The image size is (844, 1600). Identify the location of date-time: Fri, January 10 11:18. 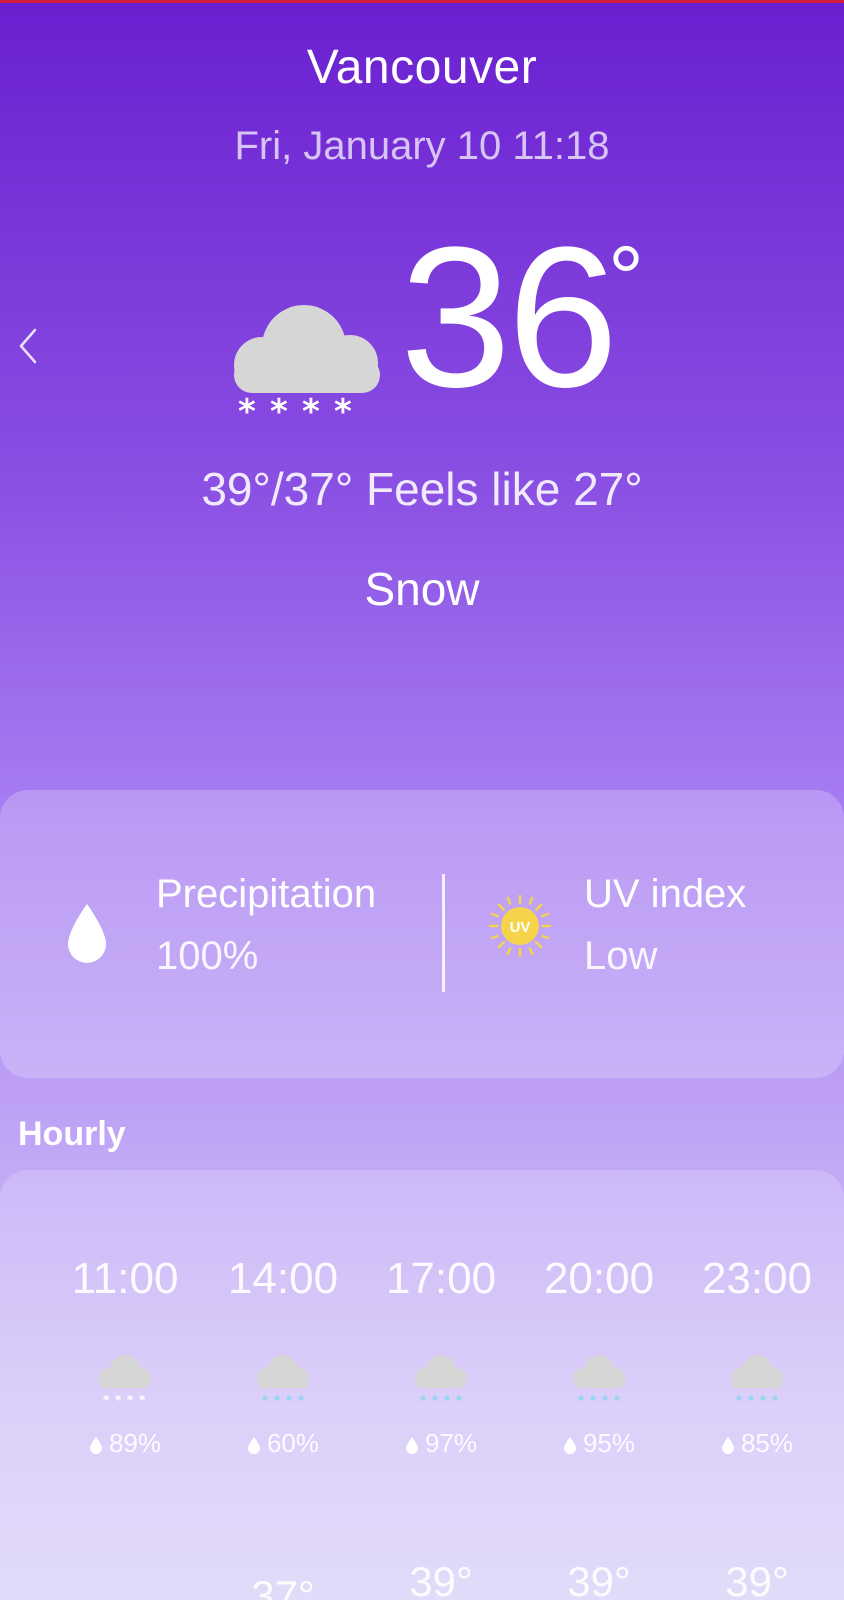
(422, 146).